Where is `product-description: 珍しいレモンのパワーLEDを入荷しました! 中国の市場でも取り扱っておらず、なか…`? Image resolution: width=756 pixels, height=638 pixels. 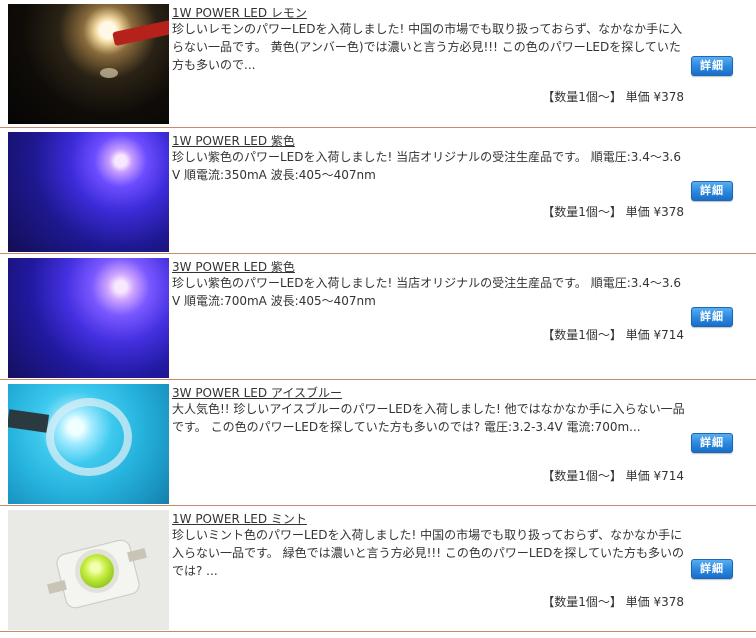 product-description: 珍しいレモンのパワーLEDを入荷しました! 中国の市場でも取り扱っておらず、なか… is located at coordinates (427, 47).